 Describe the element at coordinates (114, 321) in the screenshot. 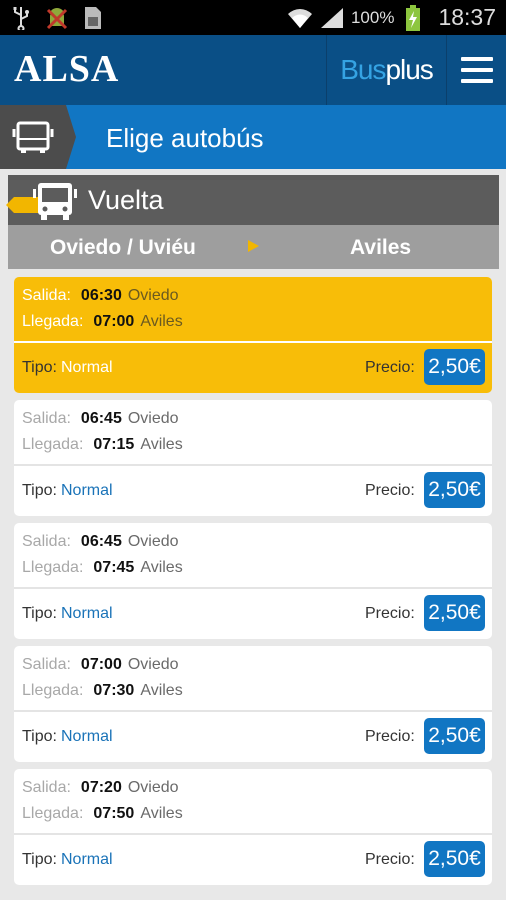

I see `arrival-time: 07:00` at that location.